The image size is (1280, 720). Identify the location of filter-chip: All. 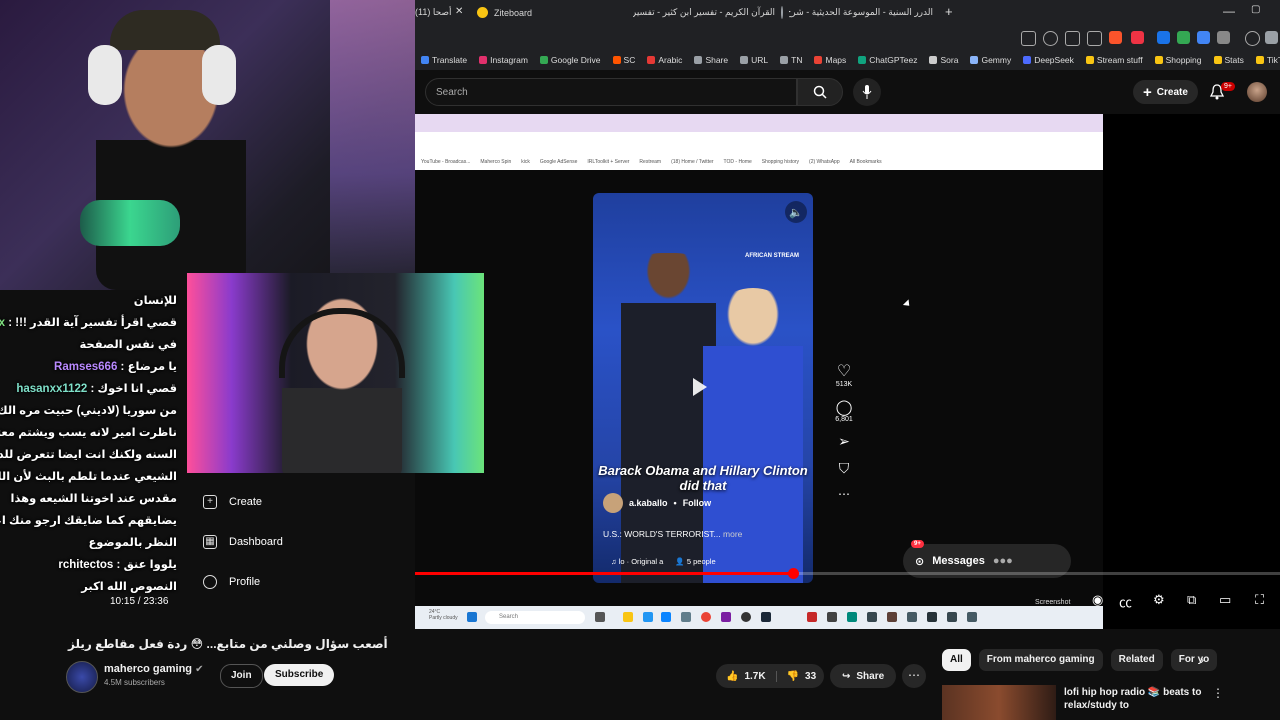
(956, 660).